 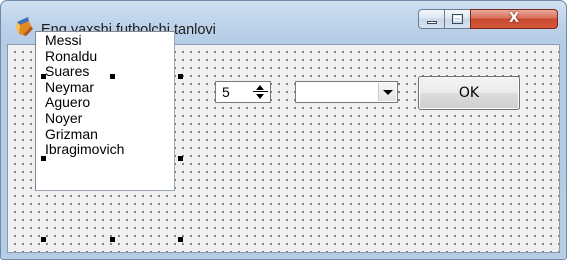 What do you see at coordinates (109, 103) in the screenshot?
I see `list-item: Aguero` at bounding box center [109, 103].